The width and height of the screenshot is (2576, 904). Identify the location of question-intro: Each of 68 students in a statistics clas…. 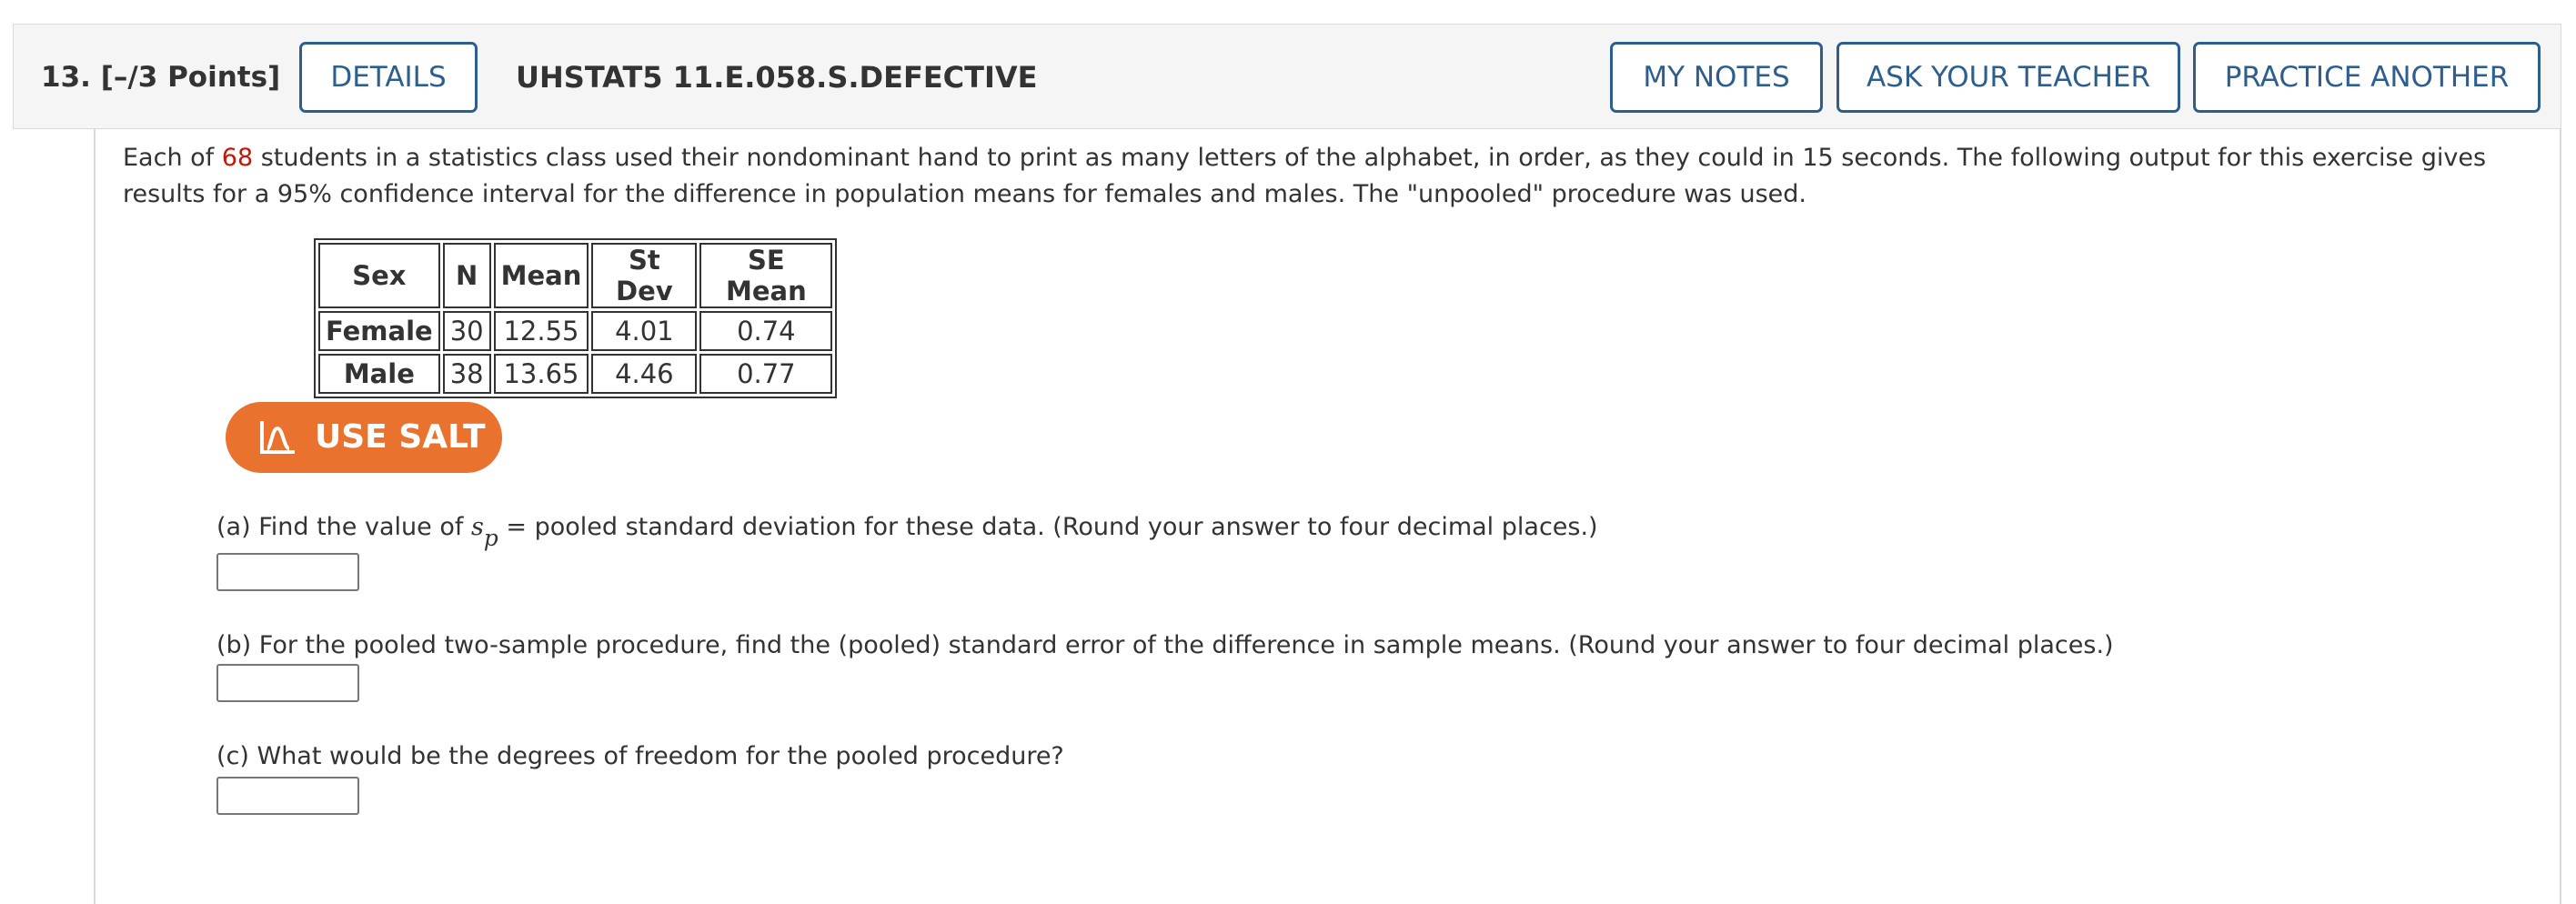
(1337, 176).